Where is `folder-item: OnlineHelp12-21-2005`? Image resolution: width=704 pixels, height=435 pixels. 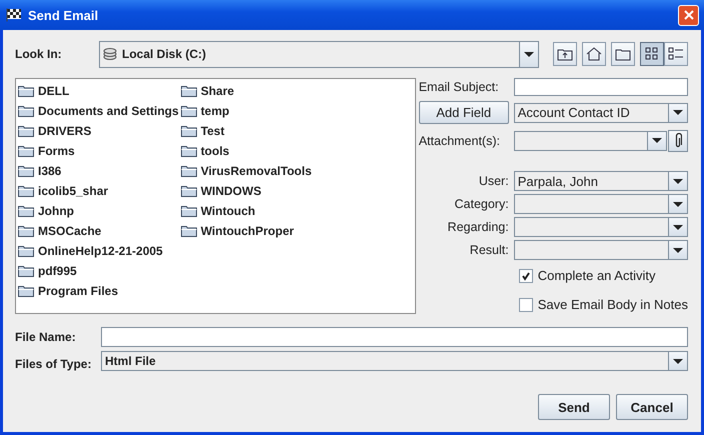 folder-item: OnlineHelp12-21-2005 is located at coordinates (98, 251).